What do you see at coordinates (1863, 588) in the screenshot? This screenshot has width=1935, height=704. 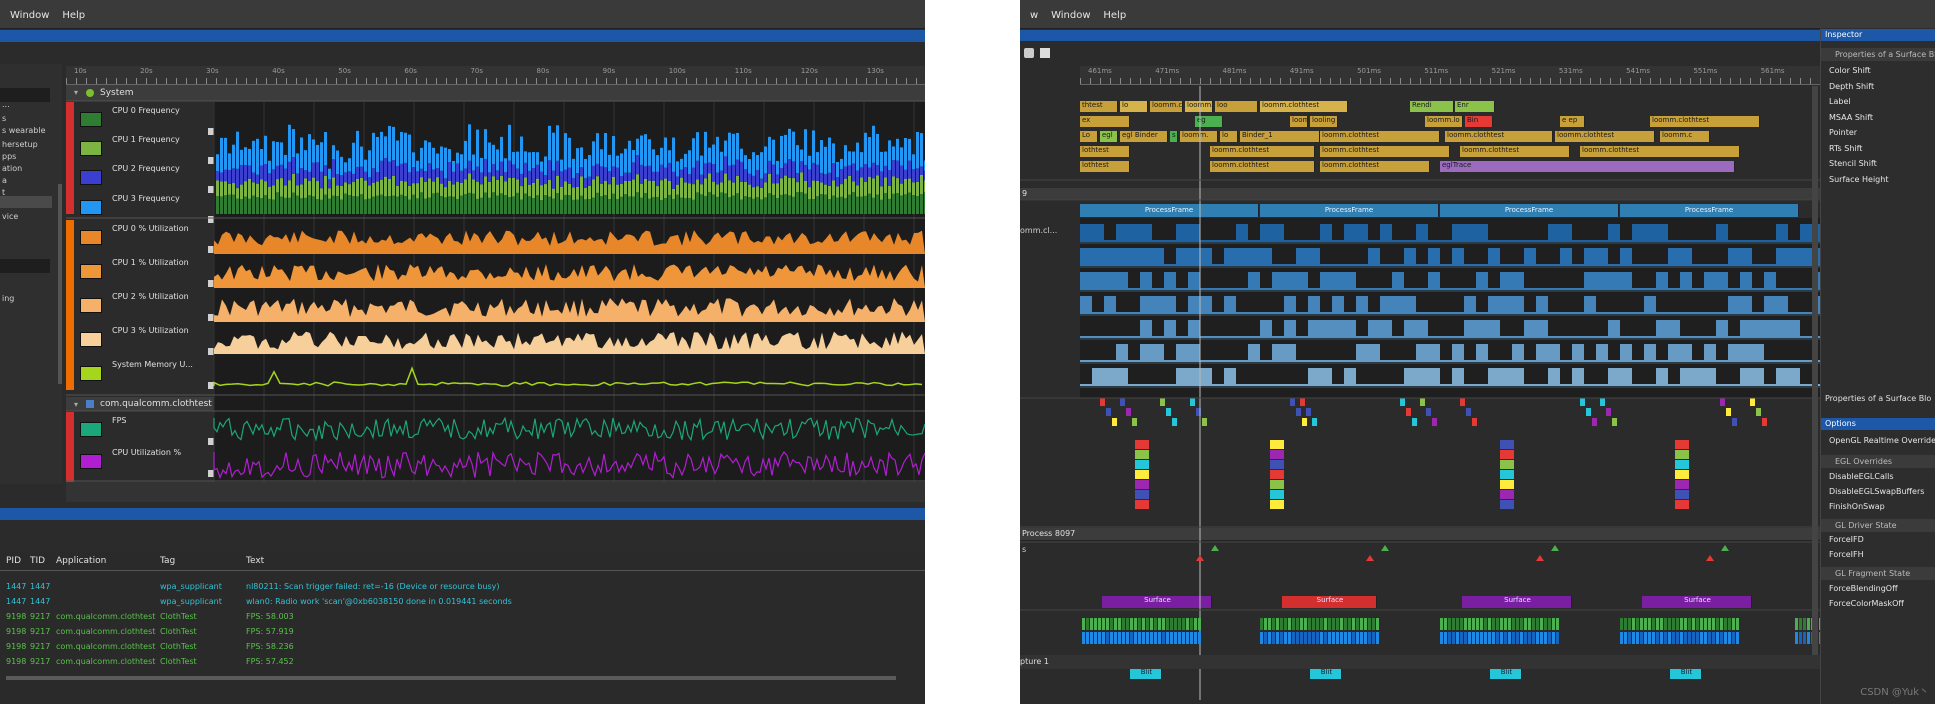 I see `inspector-item: ForceBlendingOff` at bounding box center [1863, 588].